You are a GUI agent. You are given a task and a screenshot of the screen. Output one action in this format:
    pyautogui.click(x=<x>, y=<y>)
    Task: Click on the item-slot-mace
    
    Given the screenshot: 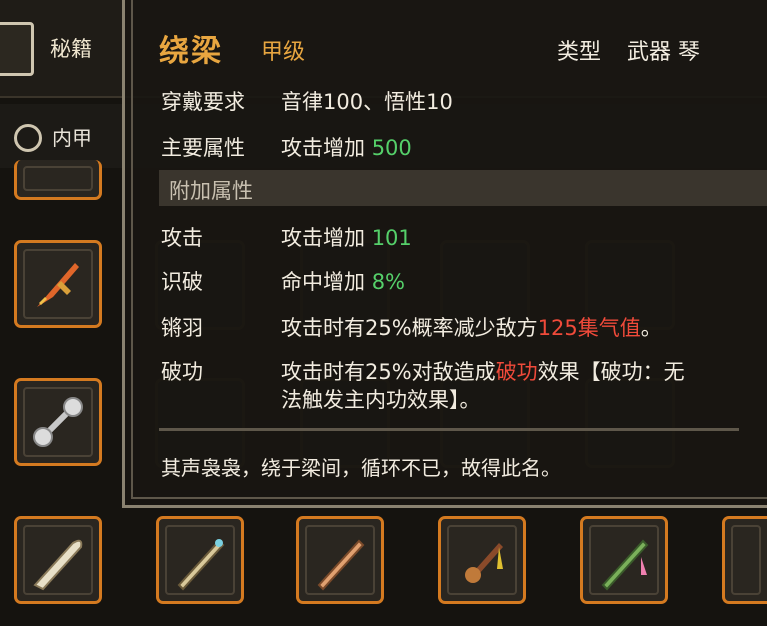 What is the action you would take?
    pyautogui.click(x=58, y=422)
    